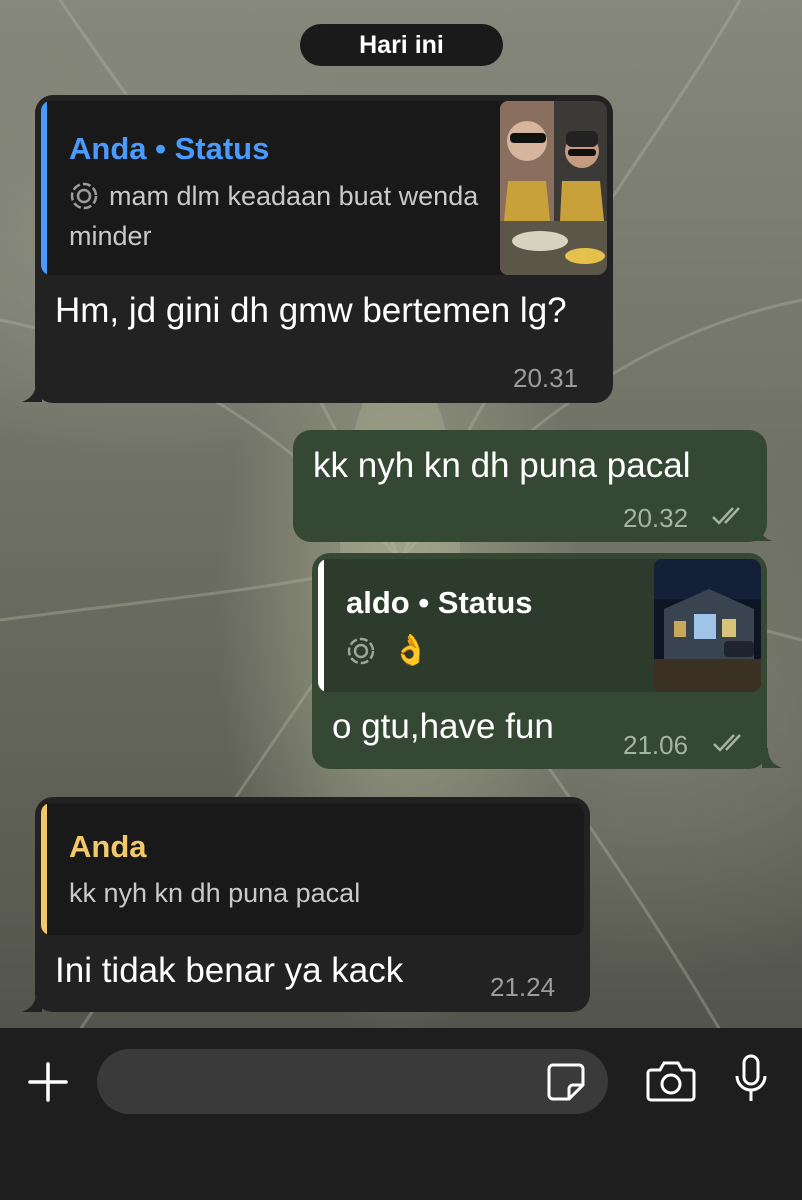 The image size is (802, 1200). Describe the element at coordinates (229, 970) in the screenshot. I see `message-text: Ini tidak benar ya kack` at that location.